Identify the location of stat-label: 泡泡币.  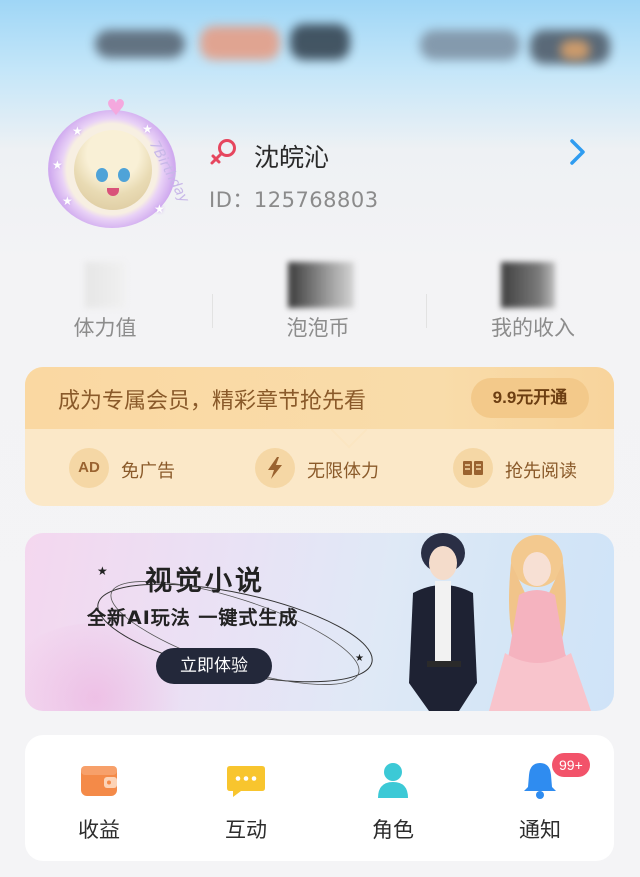
(318, 328).